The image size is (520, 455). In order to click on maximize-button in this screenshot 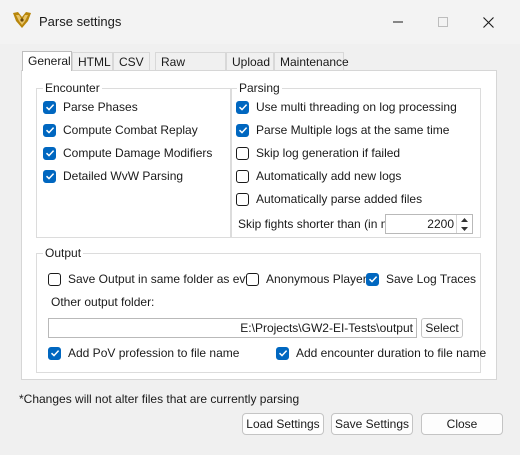, I will do `click(443, 22)`.